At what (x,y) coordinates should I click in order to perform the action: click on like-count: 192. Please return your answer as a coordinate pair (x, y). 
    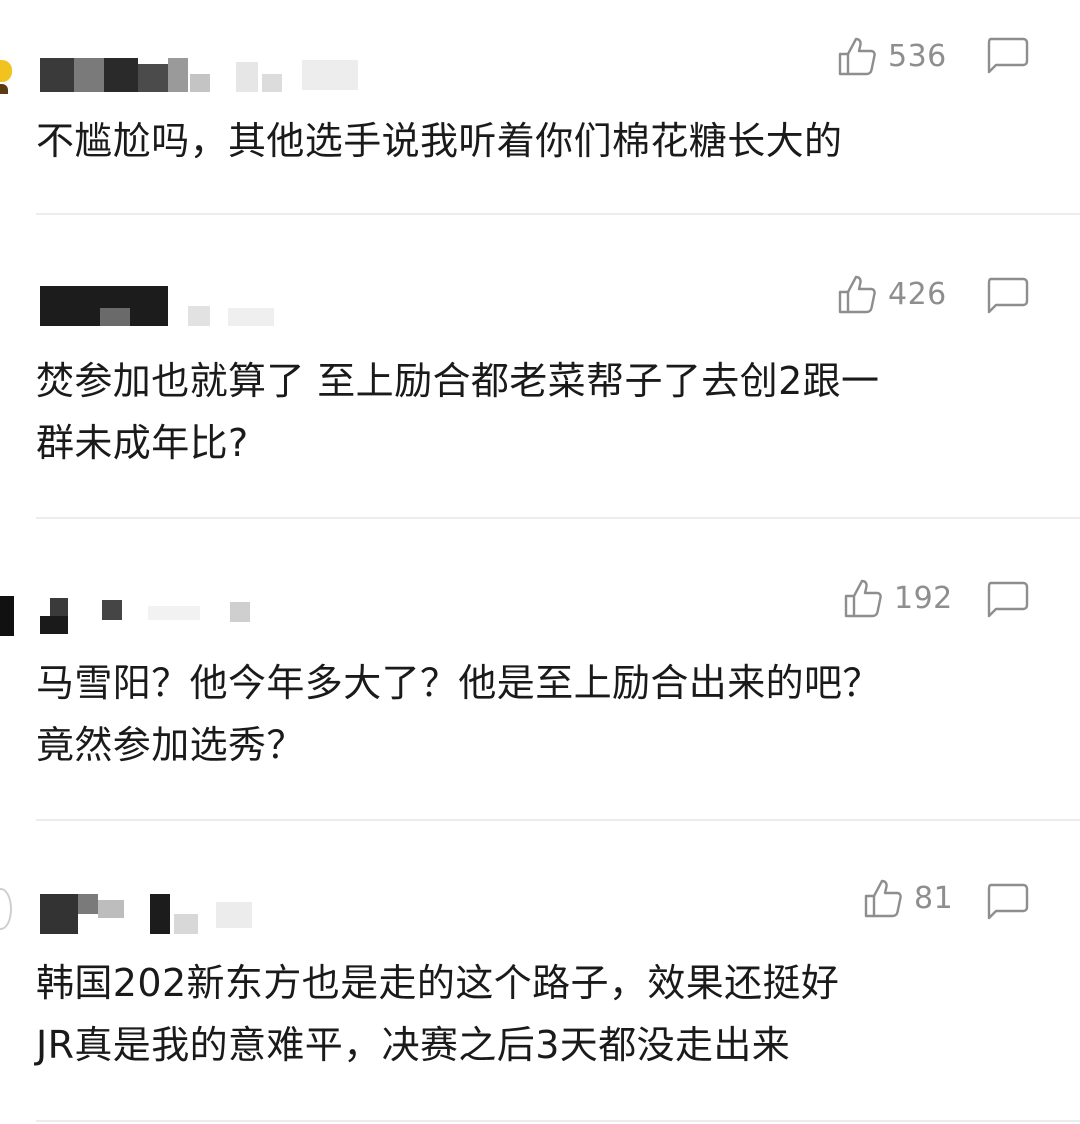
    Looking at the image, I should click on (923, 598).